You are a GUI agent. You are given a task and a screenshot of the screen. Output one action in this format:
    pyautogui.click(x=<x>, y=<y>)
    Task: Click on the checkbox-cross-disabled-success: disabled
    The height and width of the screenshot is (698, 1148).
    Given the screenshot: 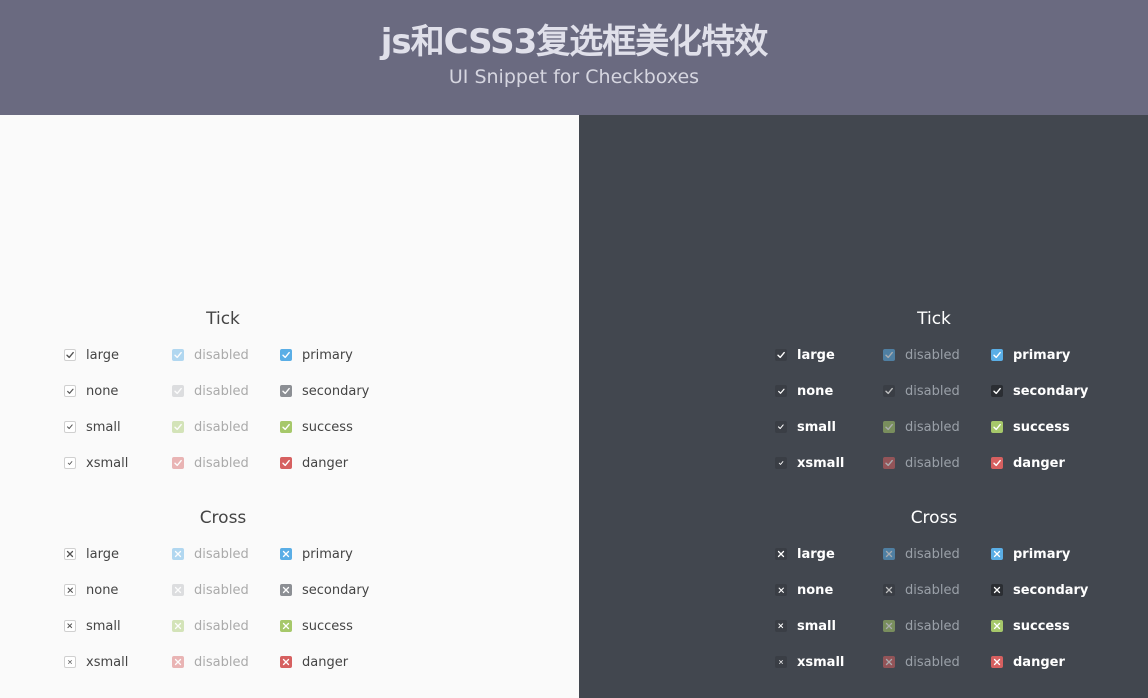 What is the action you would take?
    pyautogui.click(x=210, y=626)
    